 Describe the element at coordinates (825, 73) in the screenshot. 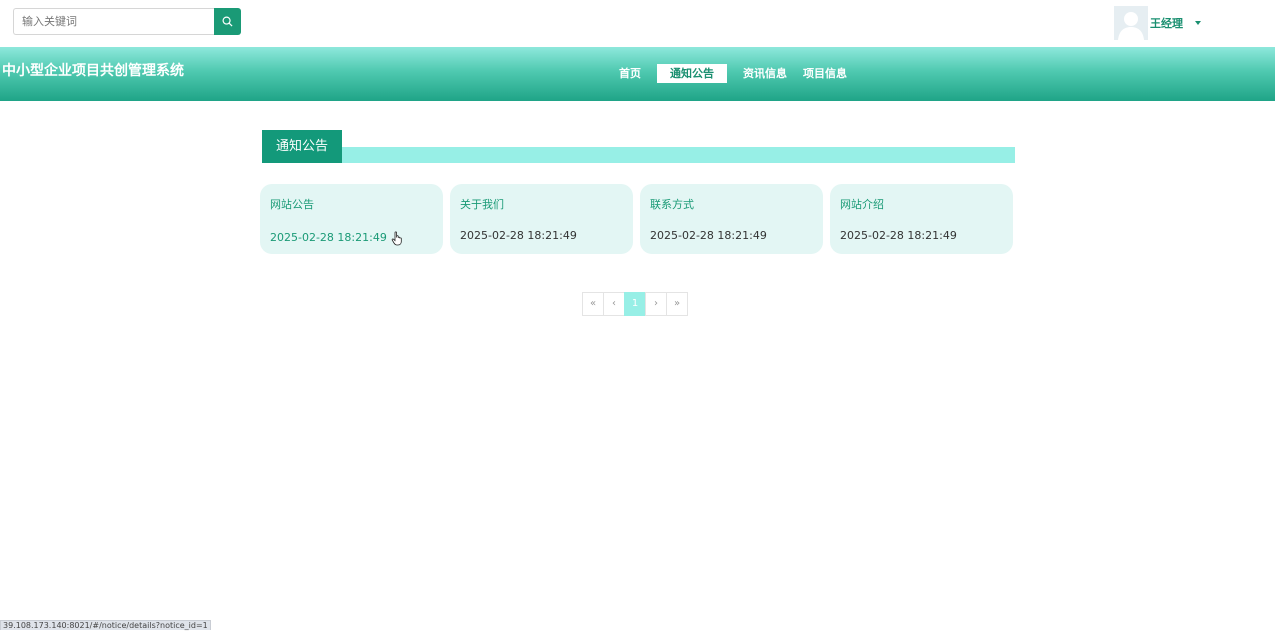

I see `nav-item-projects: 项目信息` at that location.